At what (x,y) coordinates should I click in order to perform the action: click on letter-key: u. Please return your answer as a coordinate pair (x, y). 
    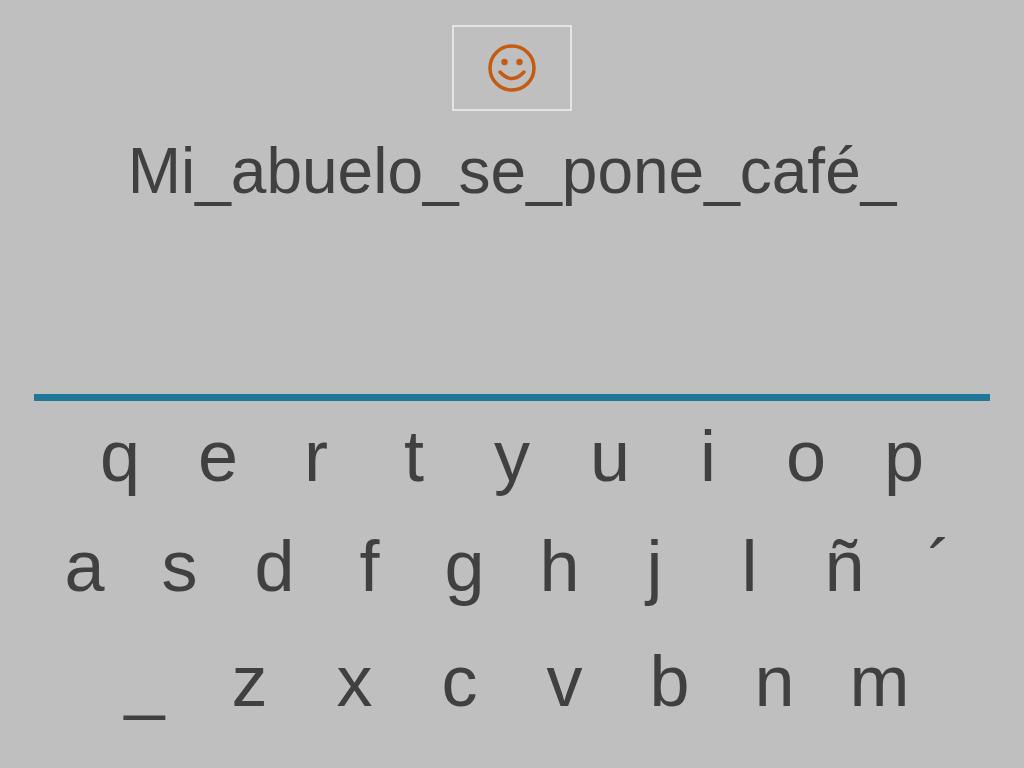
    Looking at the image, I should click on (610, 456).